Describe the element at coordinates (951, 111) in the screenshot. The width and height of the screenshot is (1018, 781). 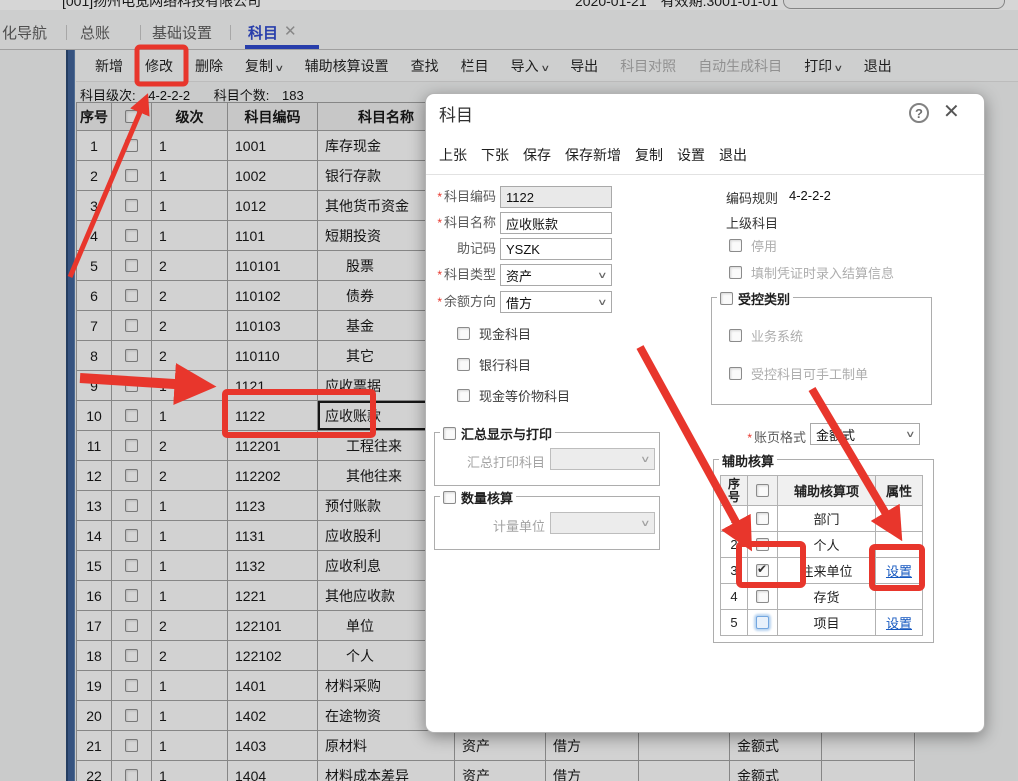
I see `close-icon: ✕` at that location.